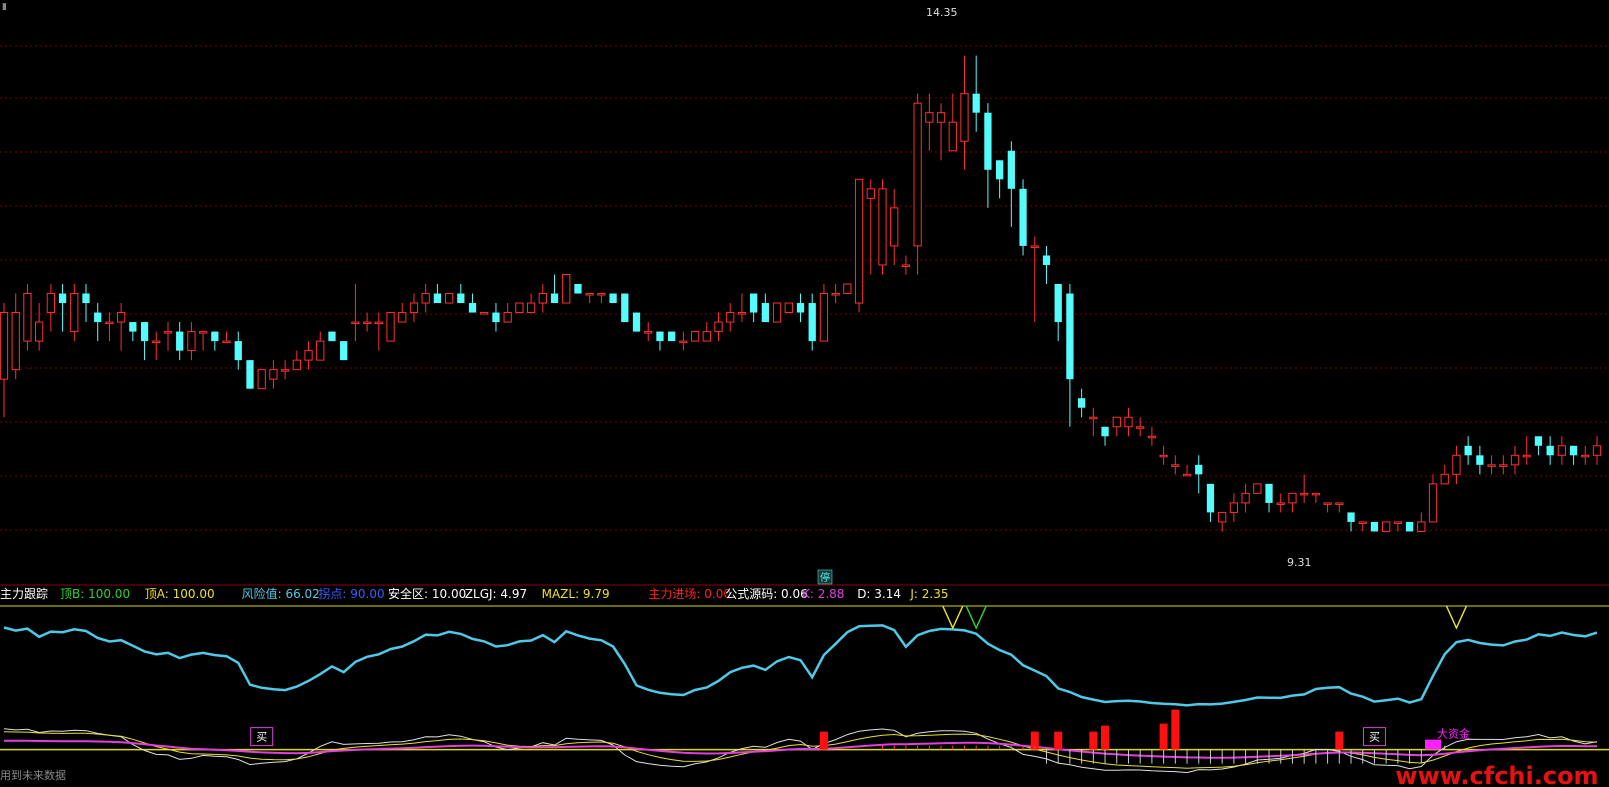  What do you see at coordinates (1299, 562) in the screenshot?
I see `low-price-label: 9.31` at bounding box center [1299, 562].